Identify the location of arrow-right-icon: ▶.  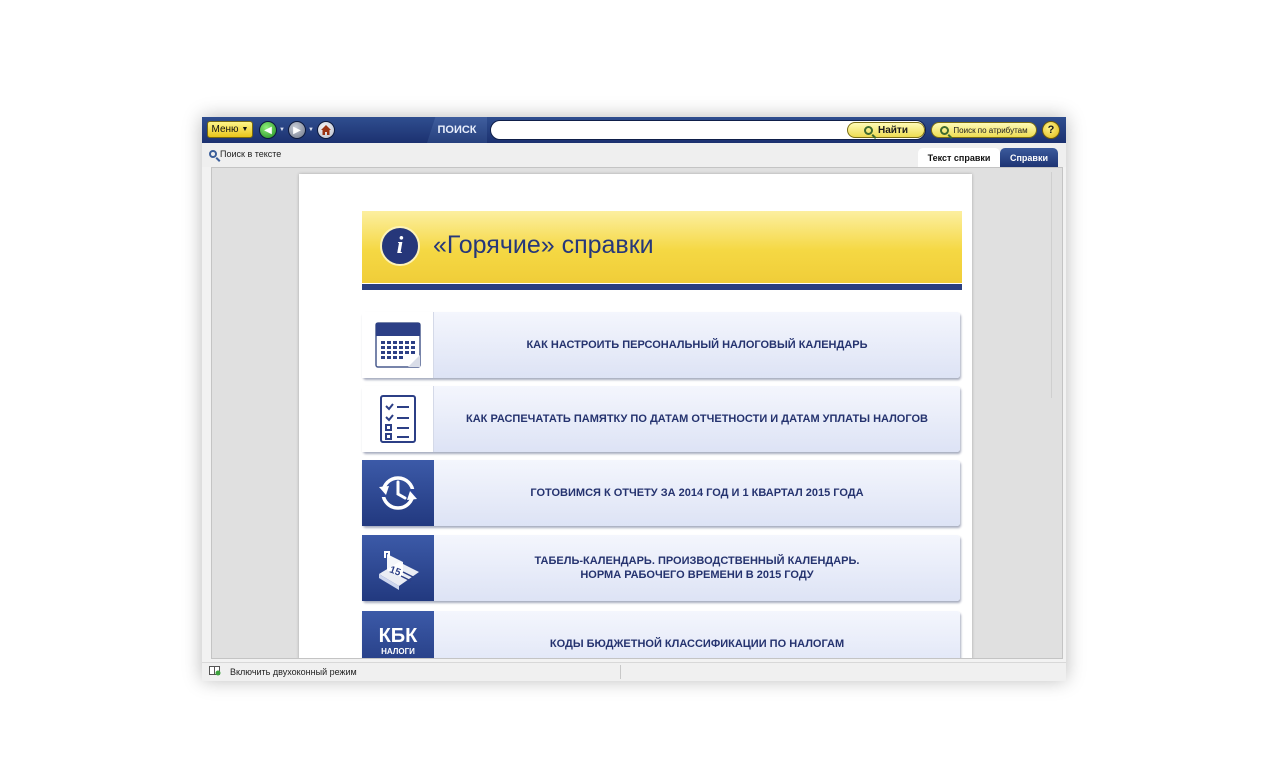
(297, 130).